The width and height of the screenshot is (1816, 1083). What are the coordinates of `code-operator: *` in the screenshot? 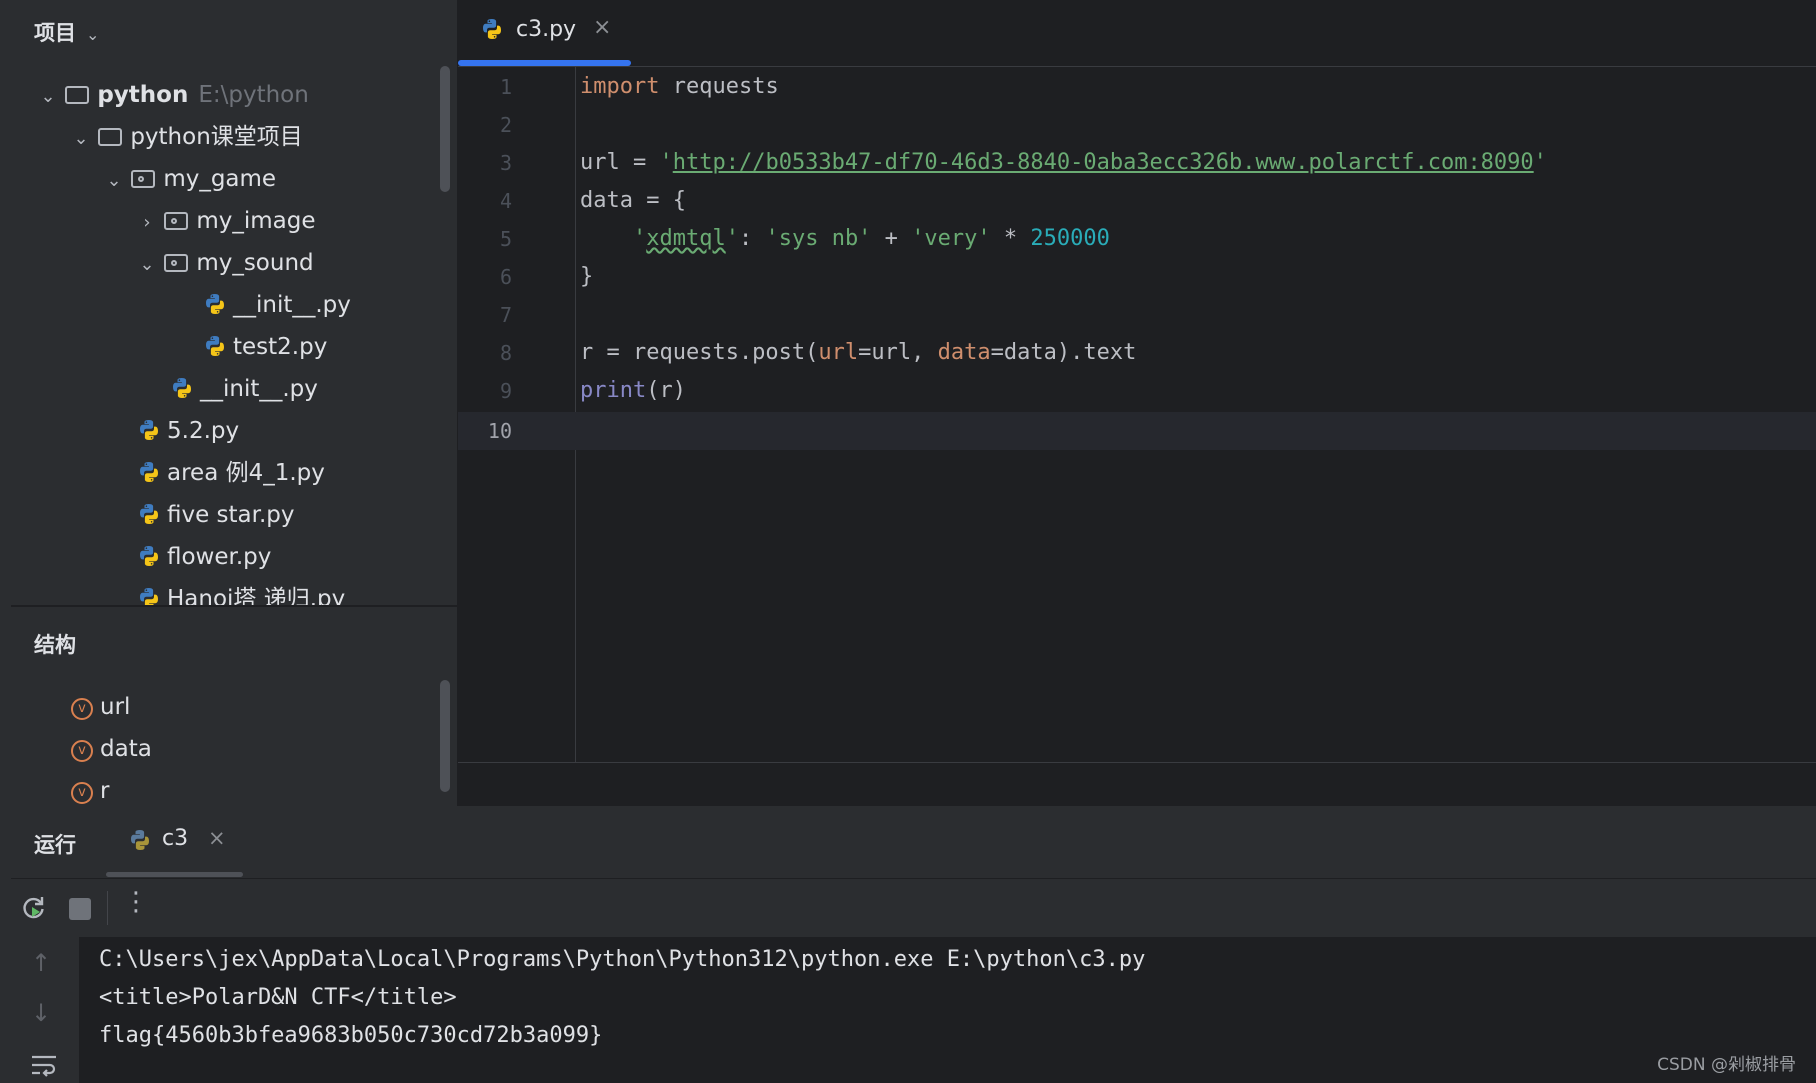 It's located at (1010, 238).